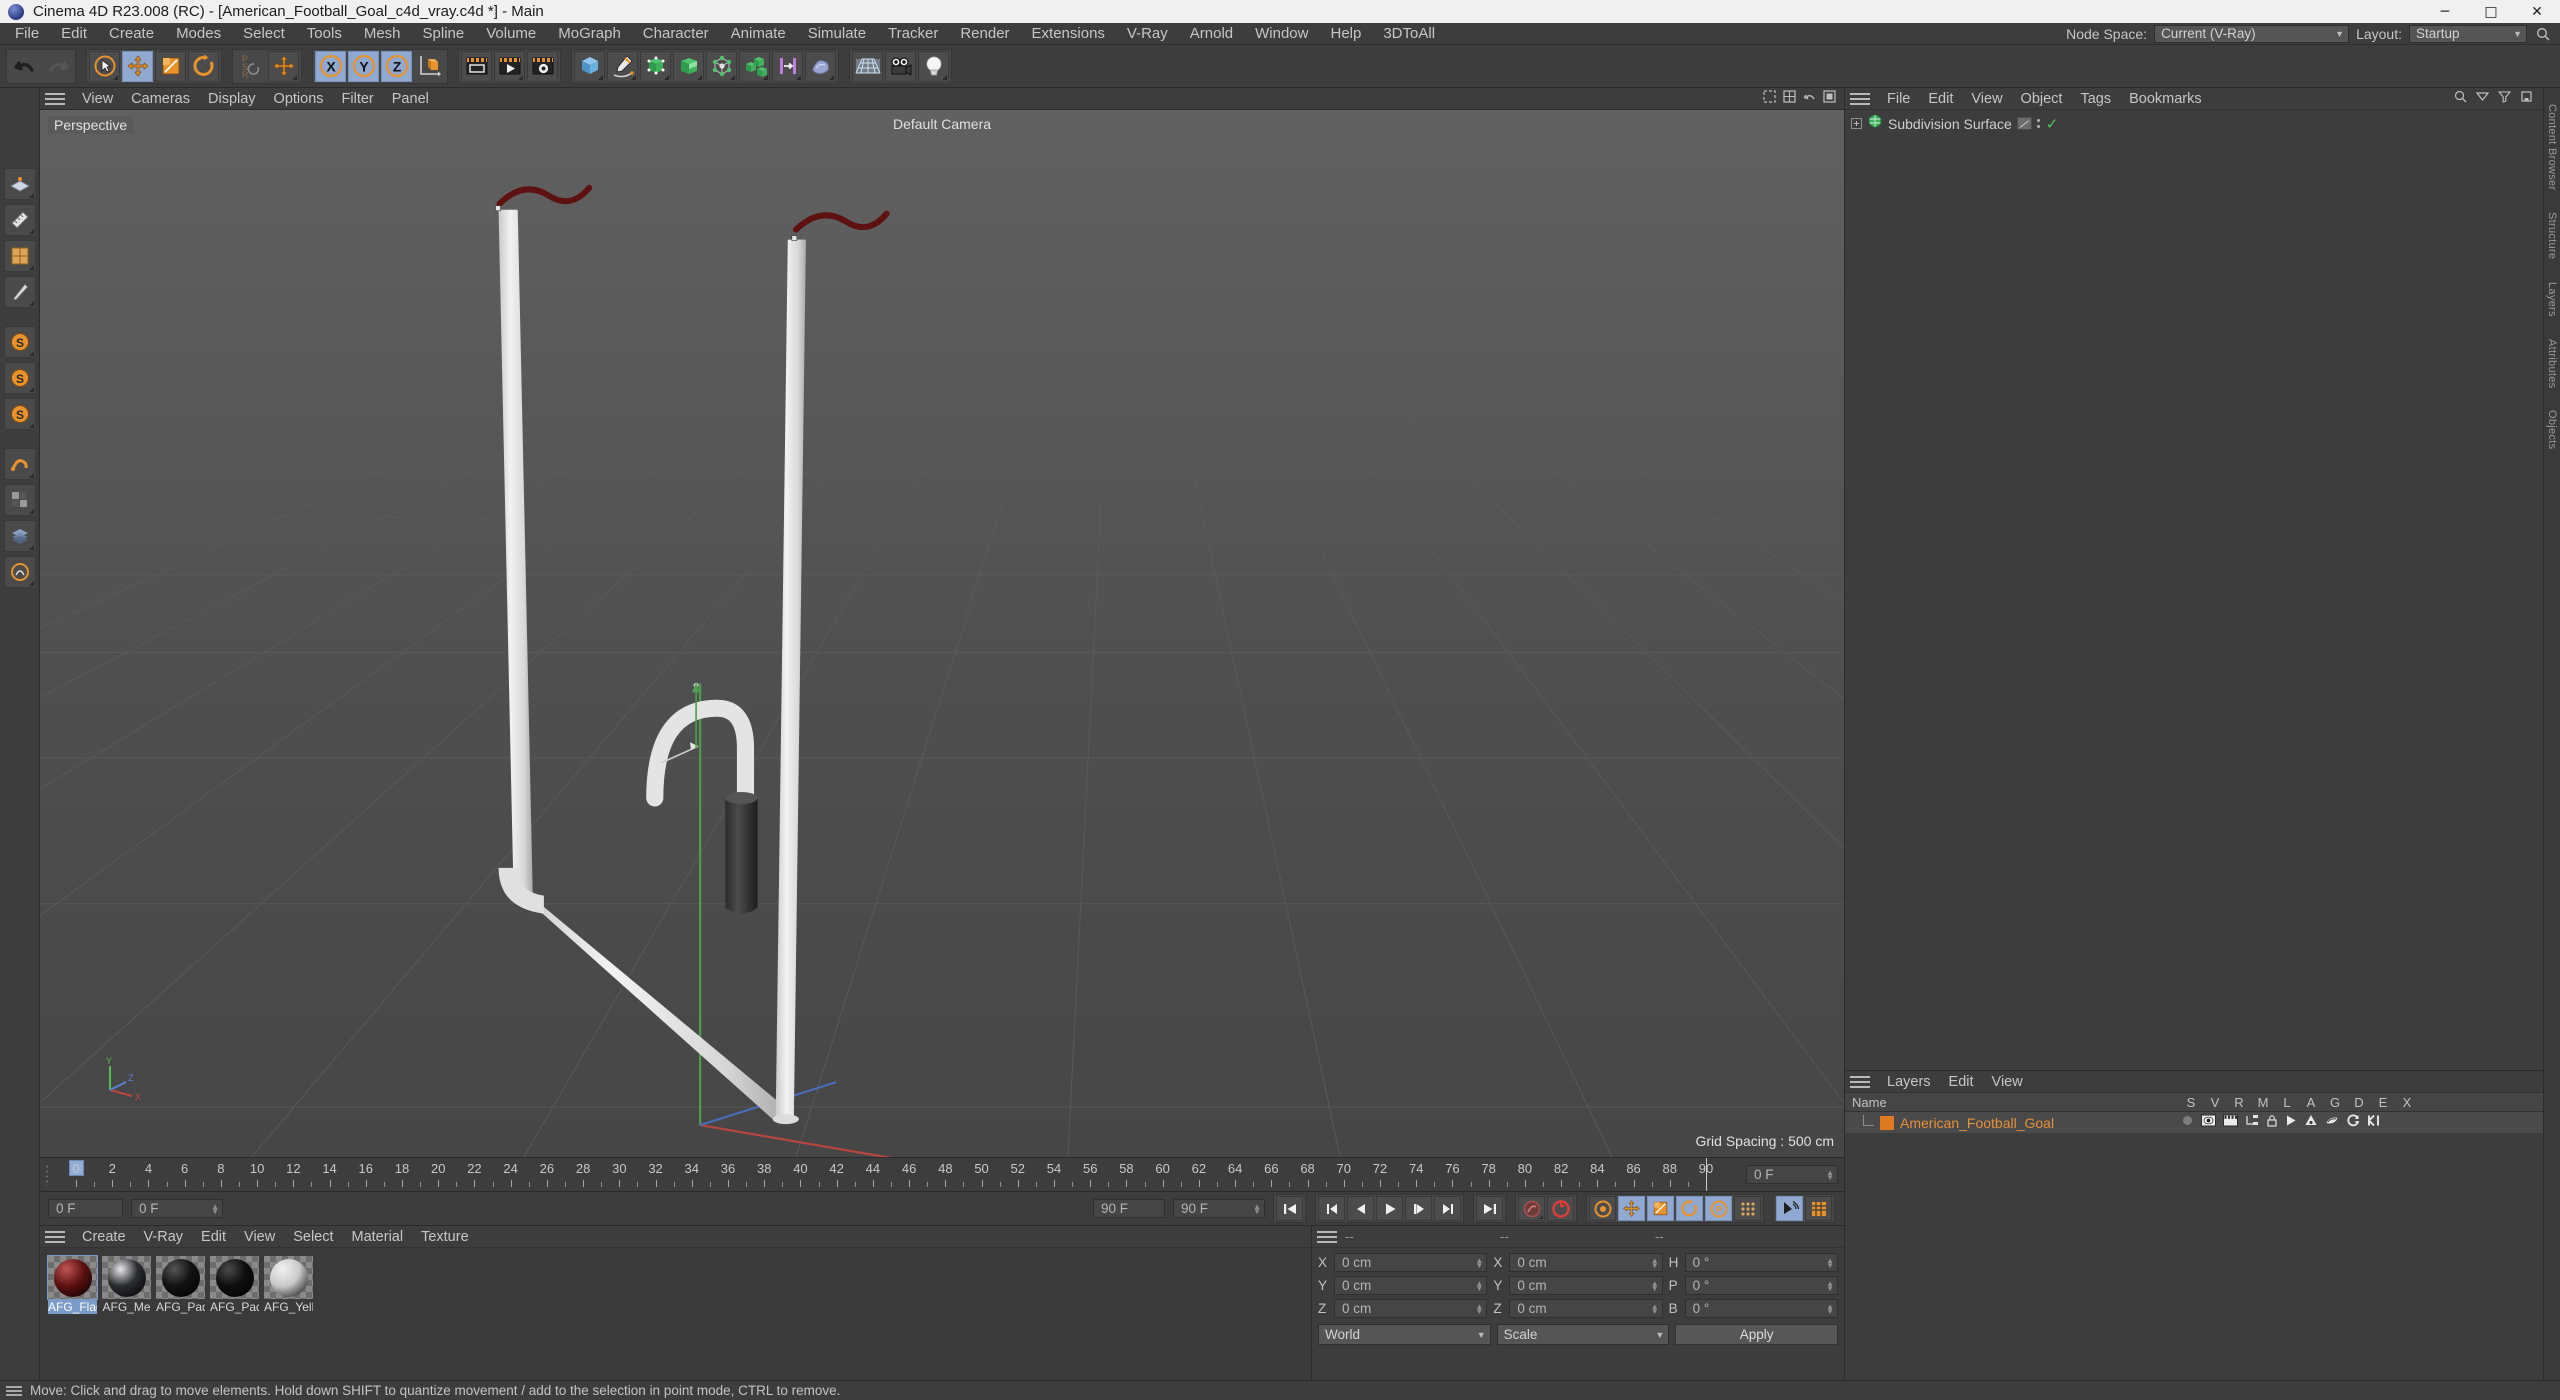  Describe the element at coordinates (933, 66) in the screenshot. I see `light-icon` at that location.